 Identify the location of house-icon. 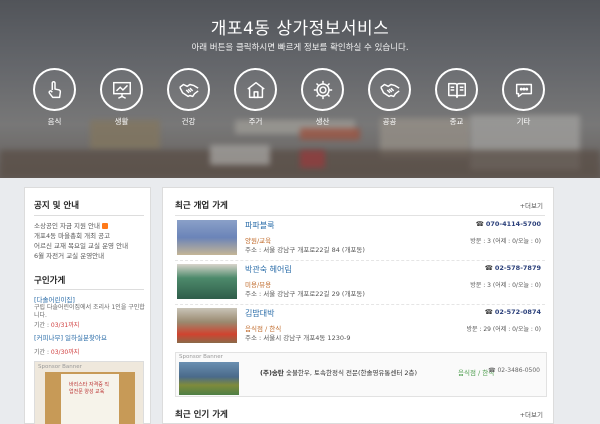
(255, 89).